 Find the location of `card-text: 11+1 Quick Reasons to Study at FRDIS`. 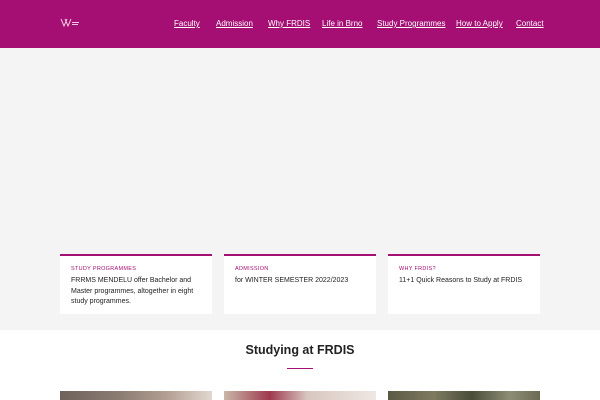

card-text: 11+1 Quick Reasons to Study at FRDIS is located at coordinates (461, 280).